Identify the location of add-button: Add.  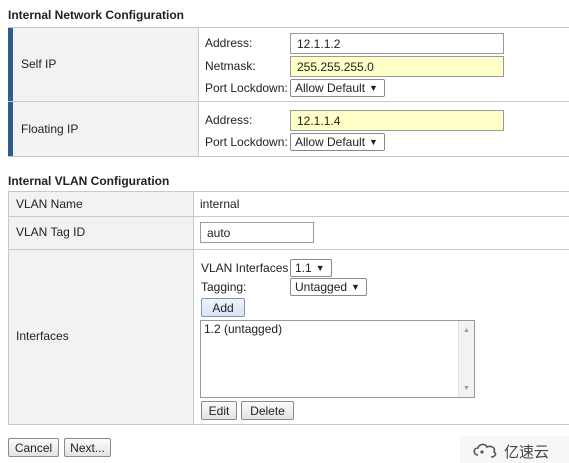
(223, 307).